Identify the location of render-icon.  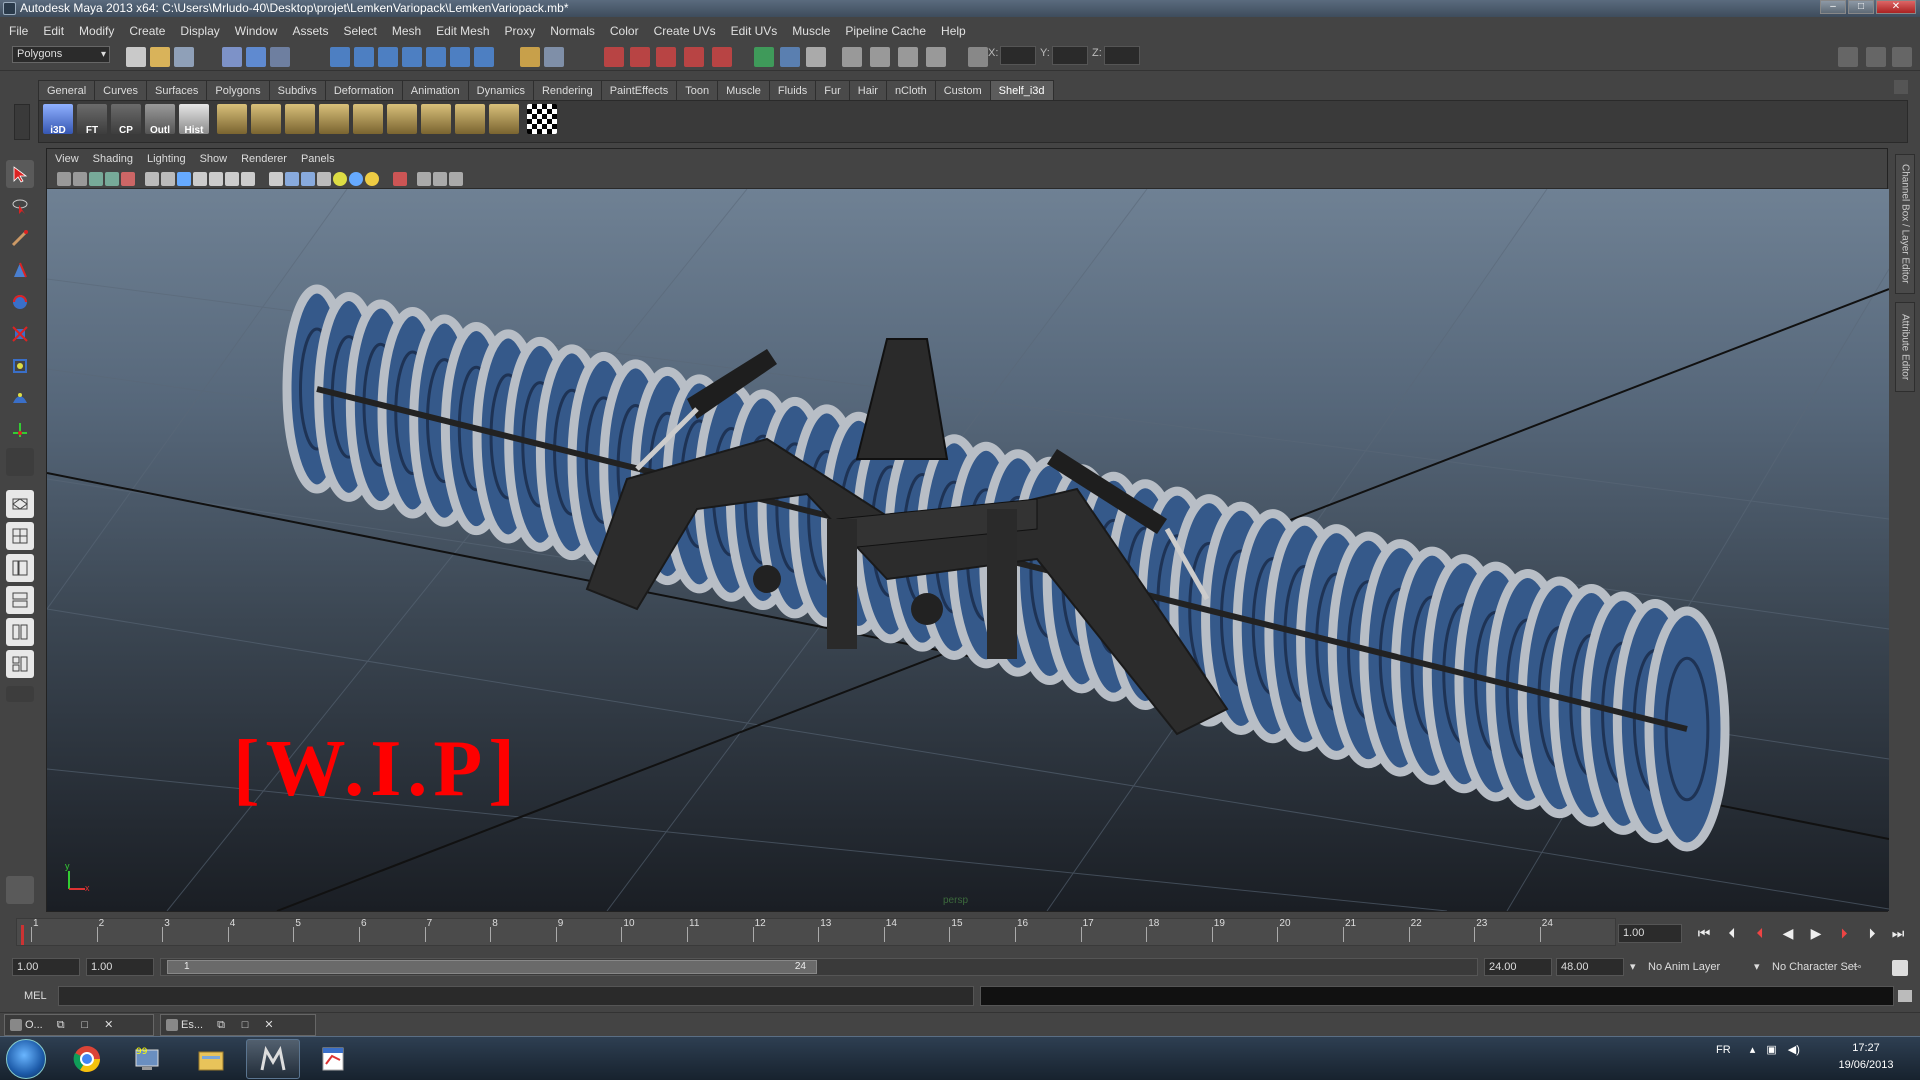
(614, 57).